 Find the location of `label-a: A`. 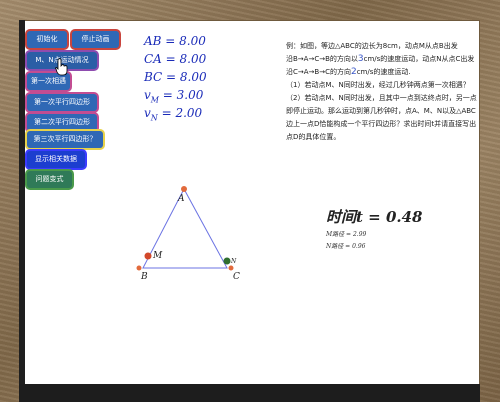

label-a: A is located at coordinates (181, 199).